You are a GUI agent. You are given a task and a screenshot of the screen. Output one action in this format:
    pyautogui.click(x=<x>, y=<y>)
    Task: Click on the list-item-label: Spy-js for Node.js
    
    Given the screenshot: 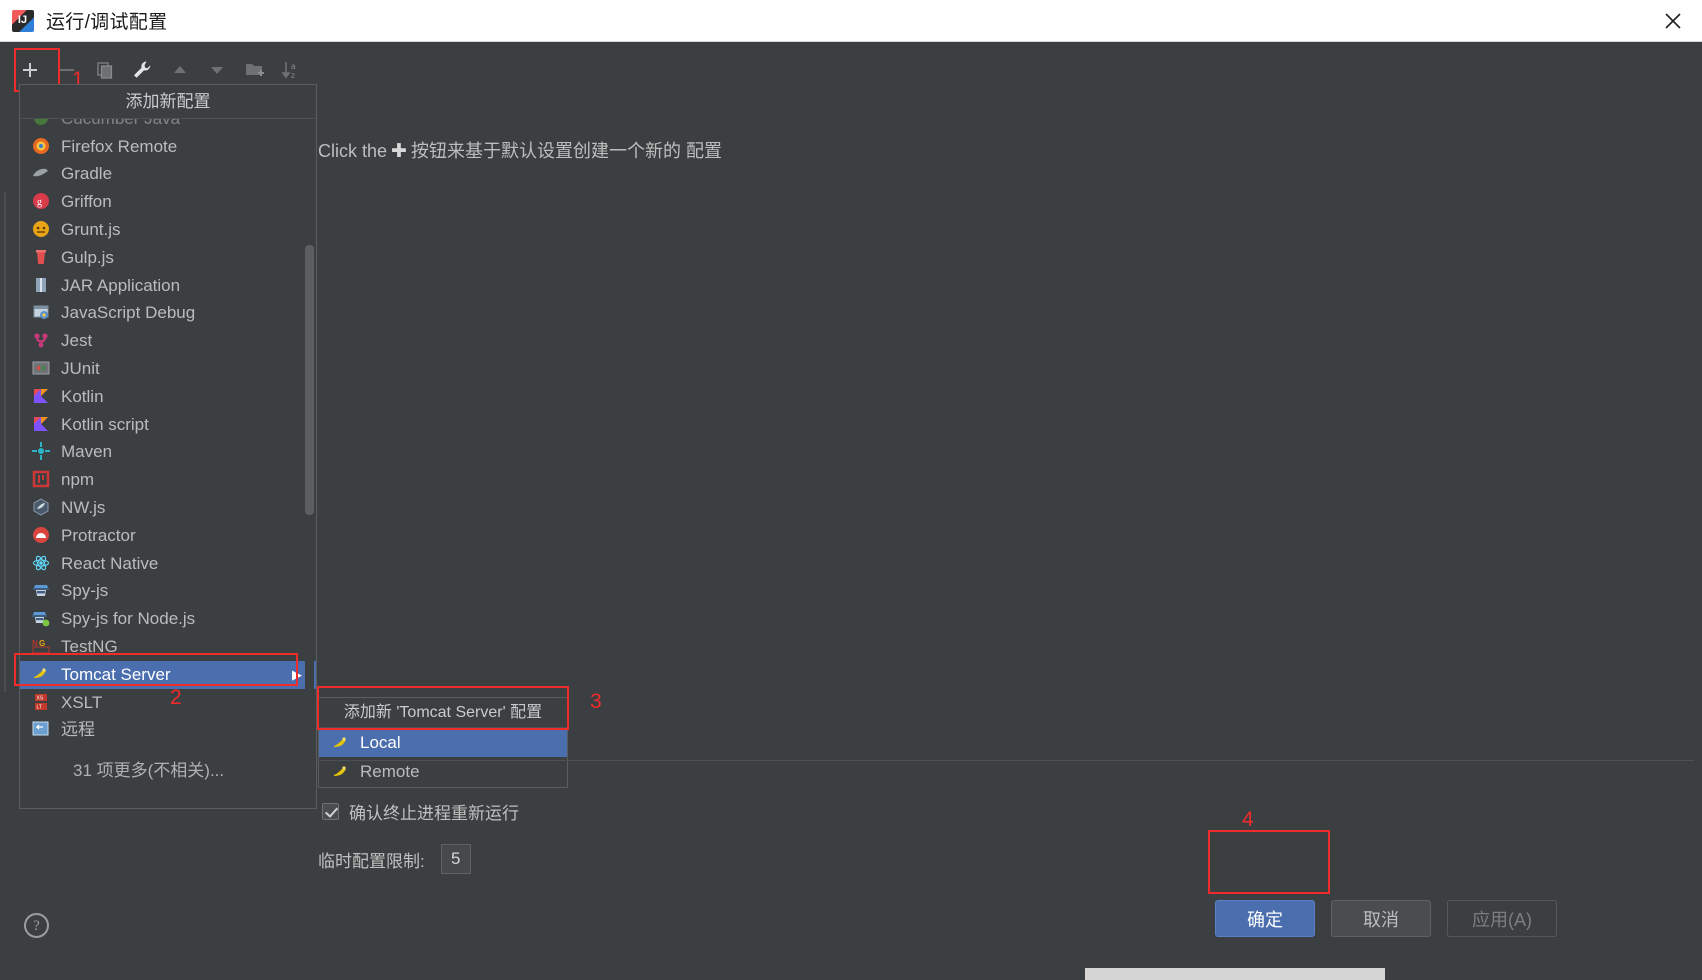 What is the action you would take?
    pyautogui.click(x=128, y=619)
    